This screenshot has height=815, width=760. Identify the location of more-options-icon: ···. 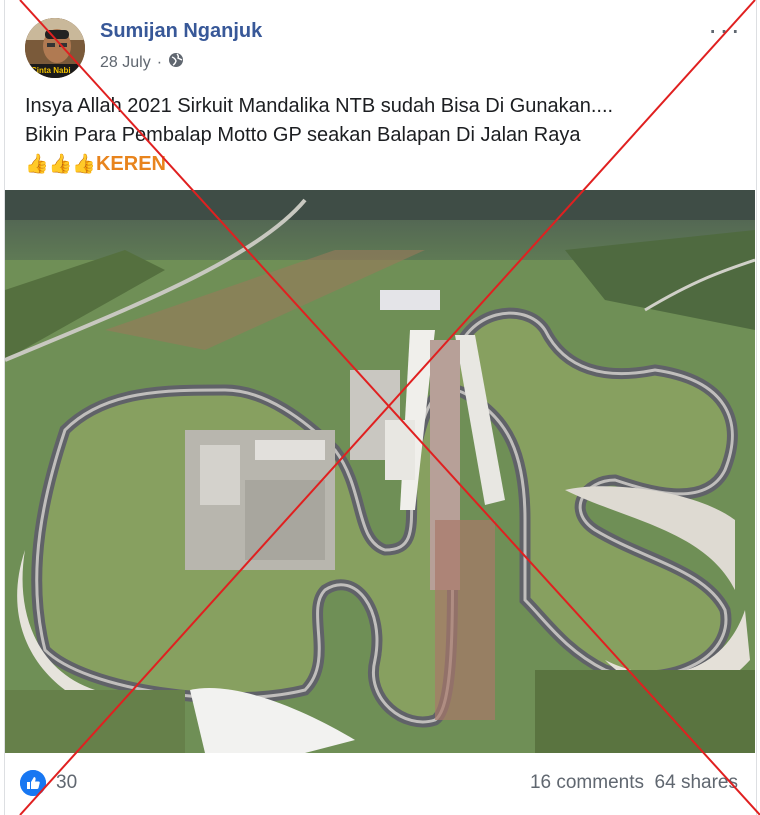
(725, 30).